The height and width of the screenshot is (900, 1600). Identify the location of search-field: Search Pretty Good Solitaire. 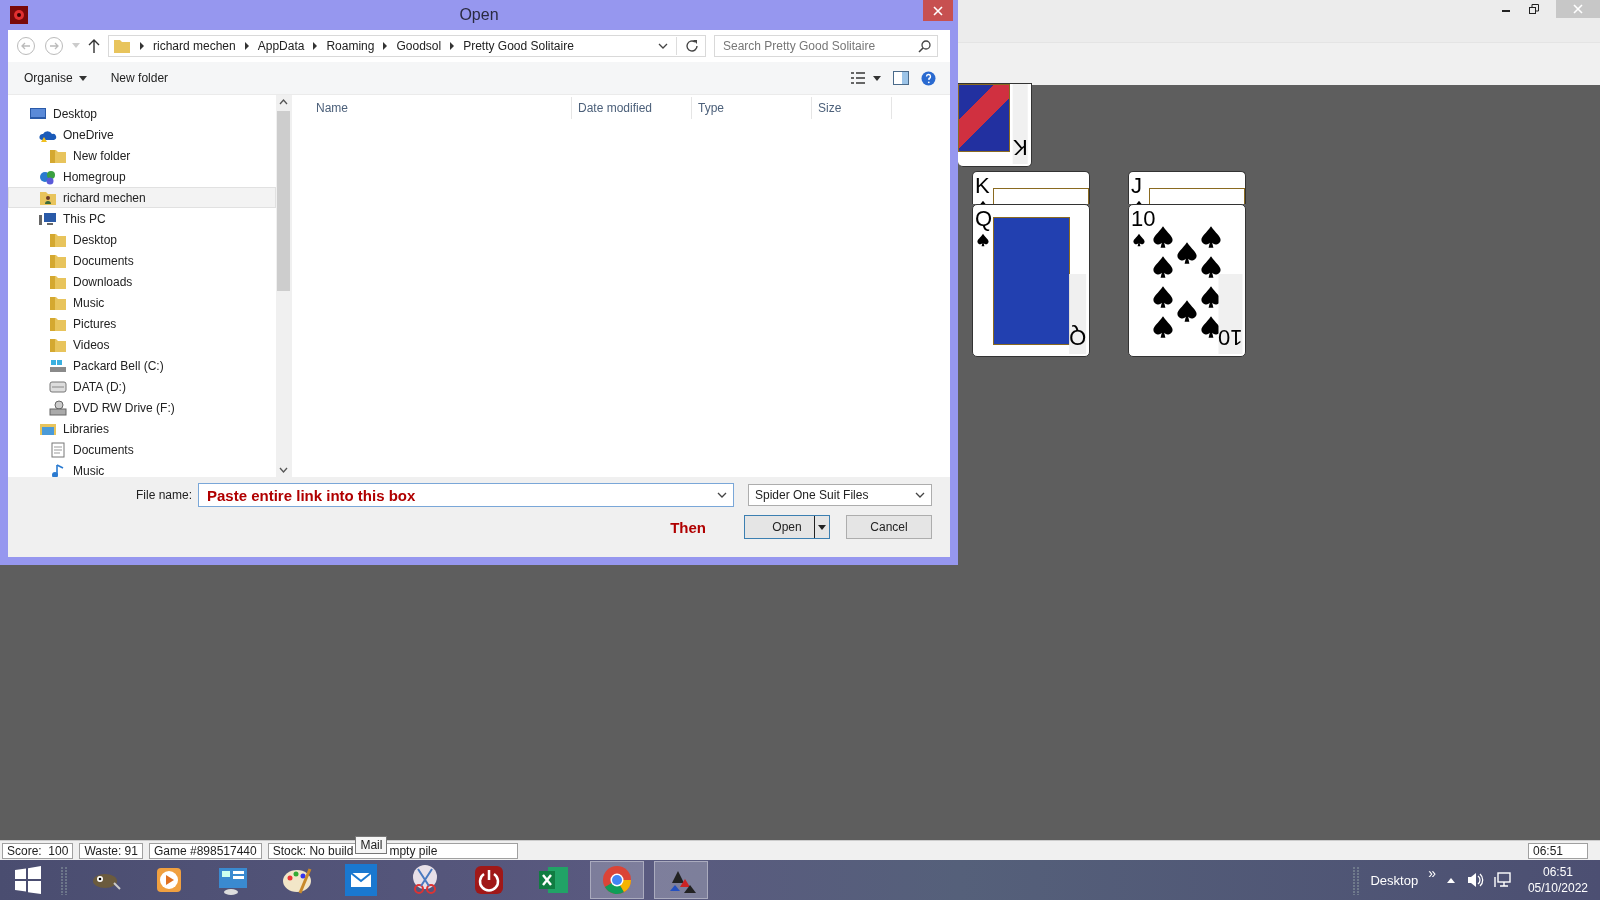
(826, 46).